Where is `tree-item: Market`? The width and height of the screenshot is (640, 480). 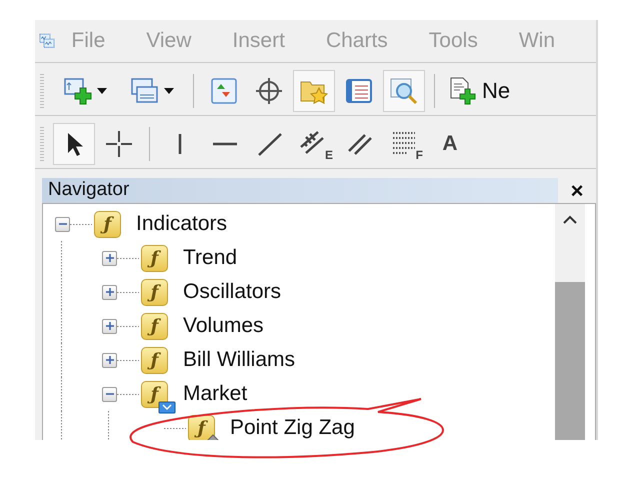
tree-item: Market is located at coordinates (215, 394).